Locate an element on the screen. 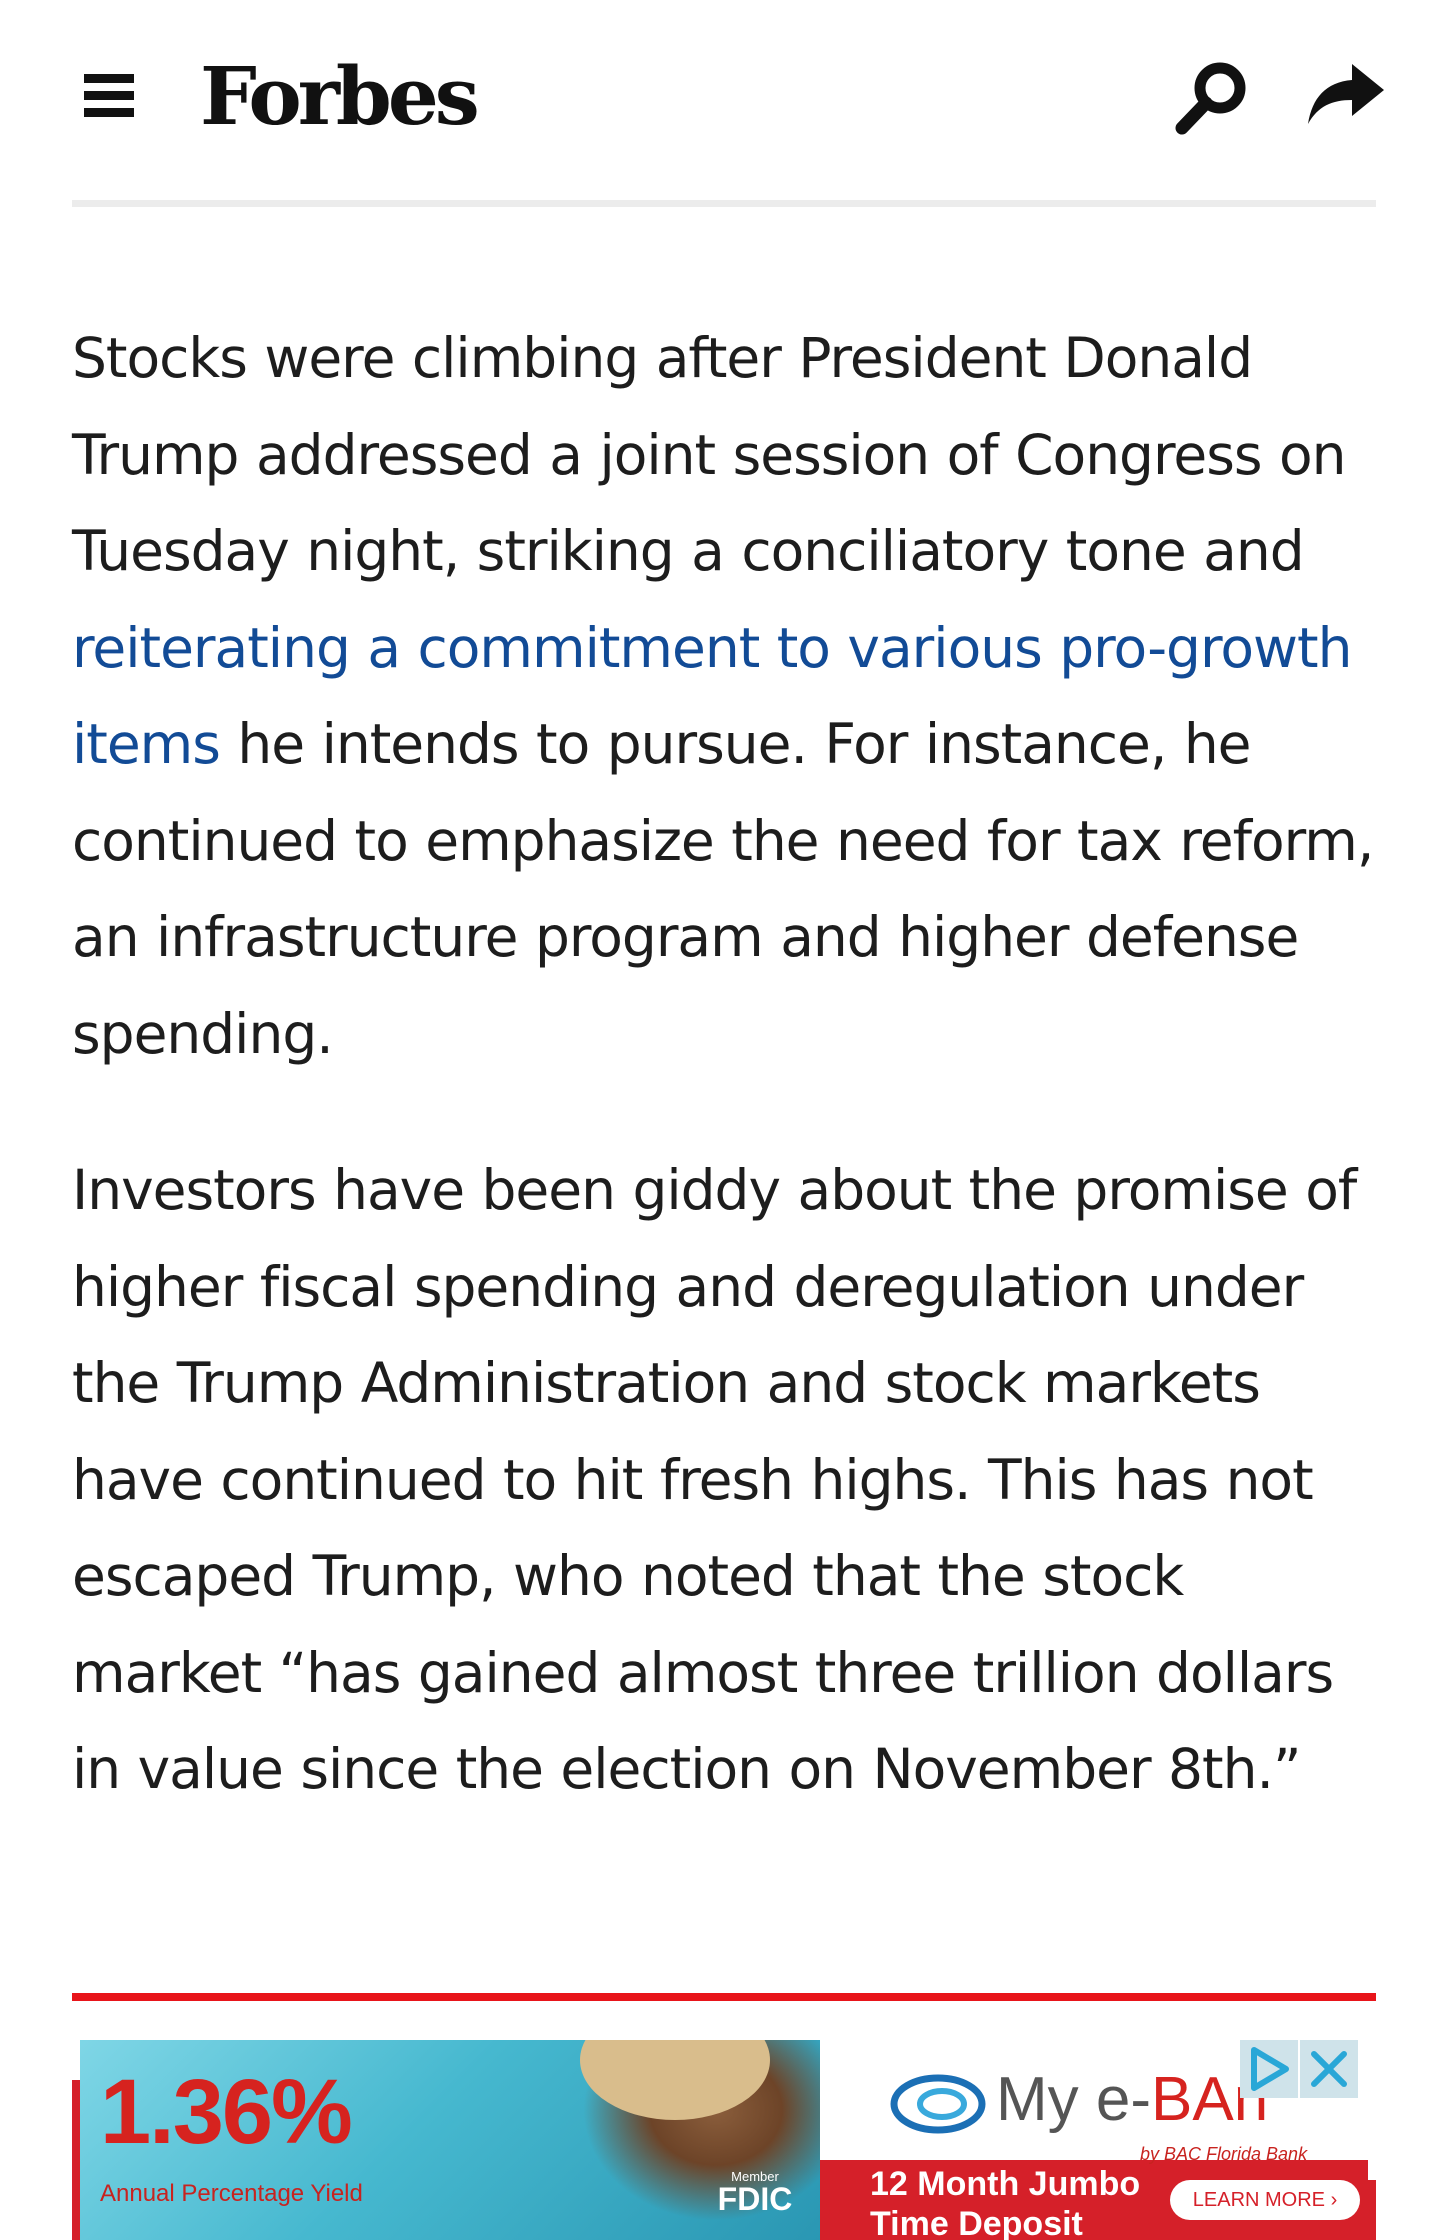 The height and width of the screenshot is (2240, 1440). forbes-logo: Forbes is located at coordinates (340, 96).